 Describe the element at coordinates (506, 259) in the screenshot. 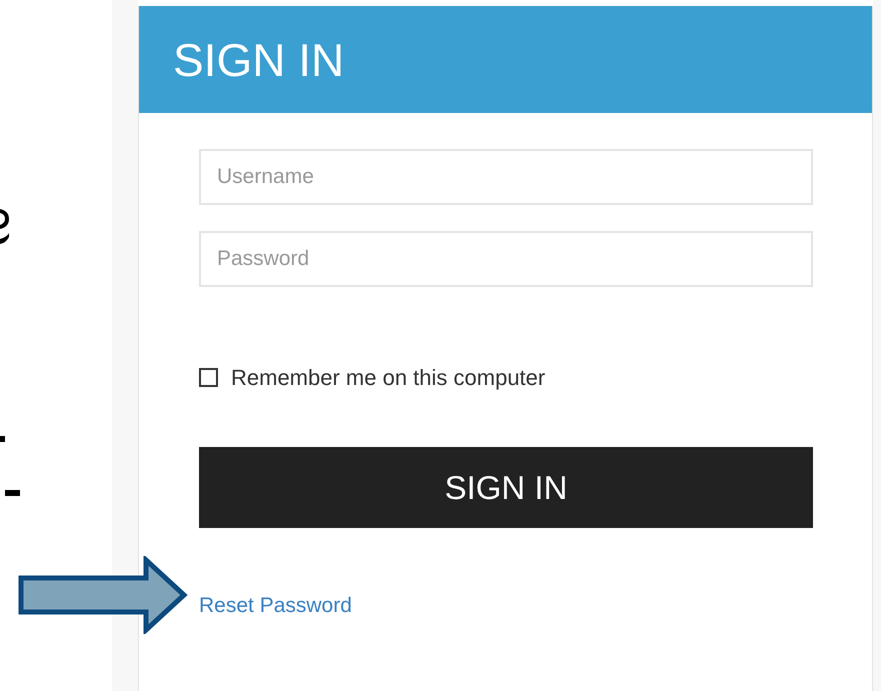

I see `password-field: Password` at that location.